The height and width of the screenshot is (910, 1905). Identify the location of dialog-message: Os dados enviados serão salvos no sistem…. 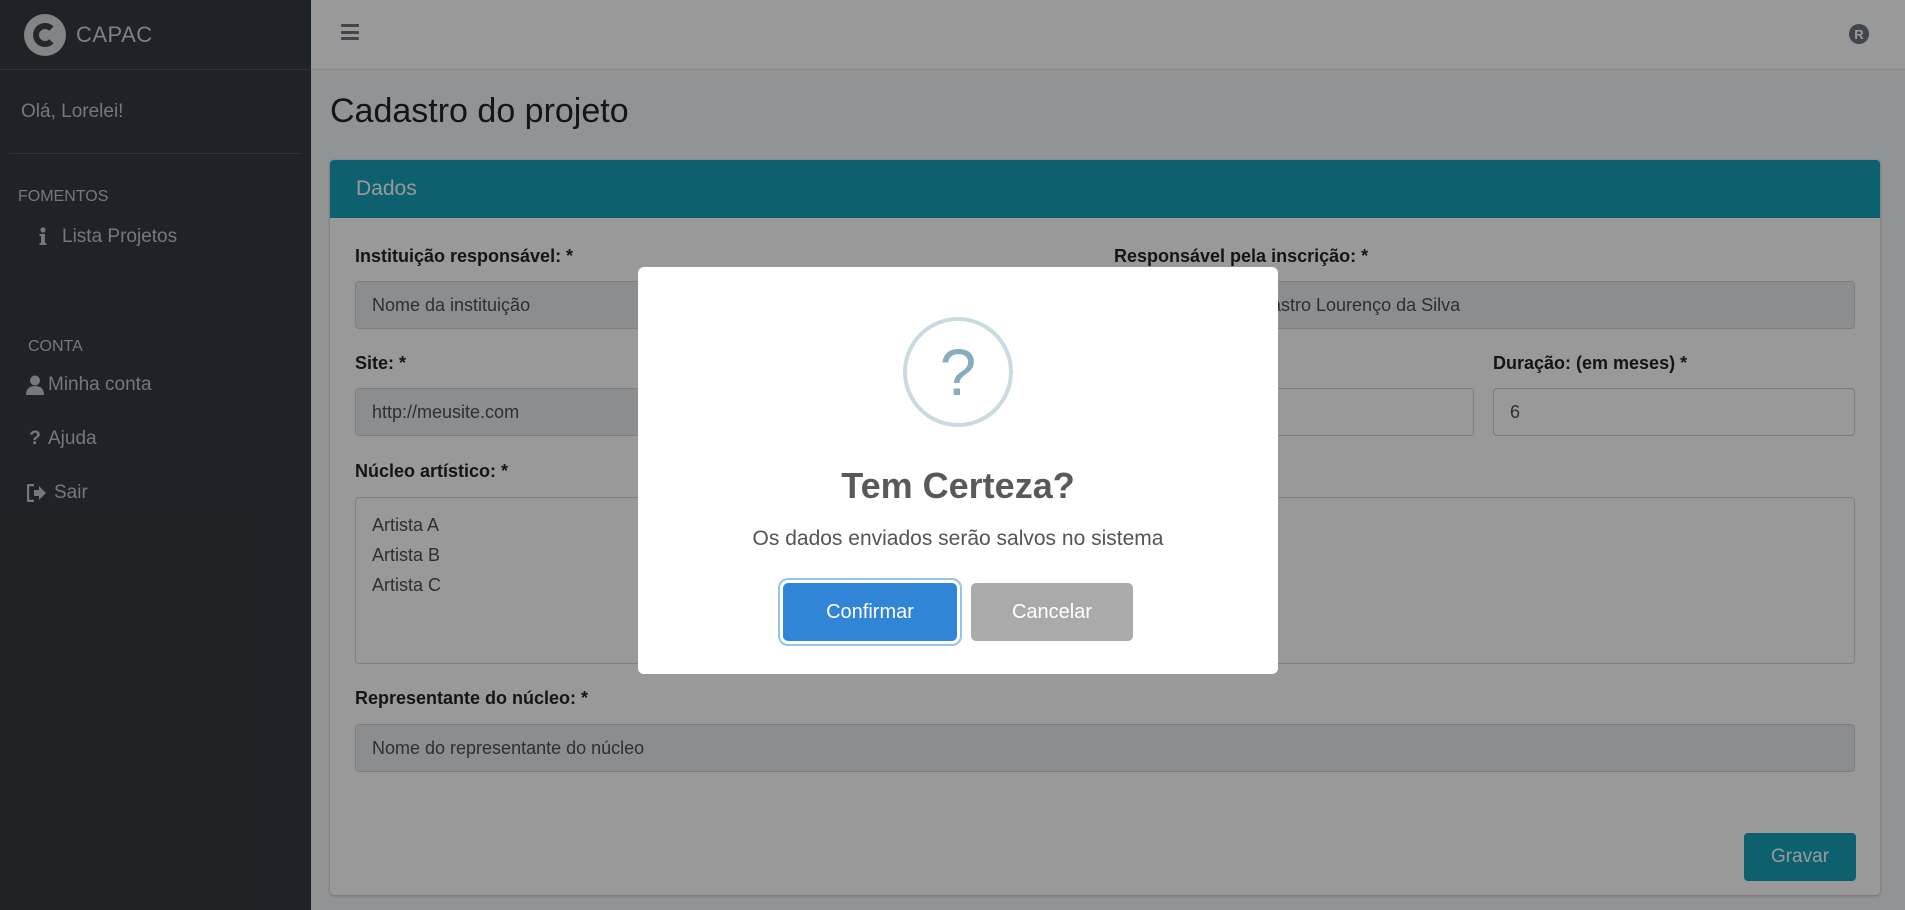
(958, 538).